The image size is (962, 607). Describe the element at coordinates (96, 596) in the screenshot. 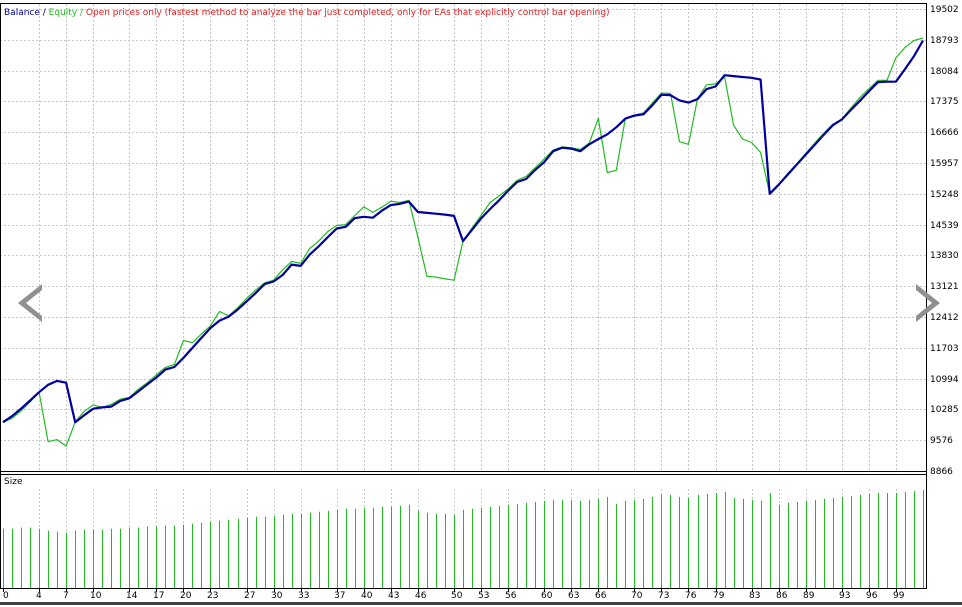

I see `x-tick-label: 10` at that location.